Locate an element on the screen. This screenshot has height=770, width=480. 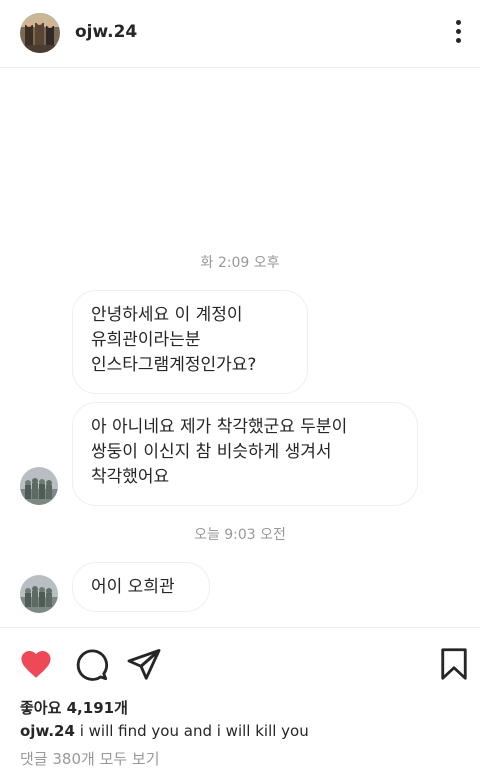
bookmark-icon is located at coordinates (454, 664).